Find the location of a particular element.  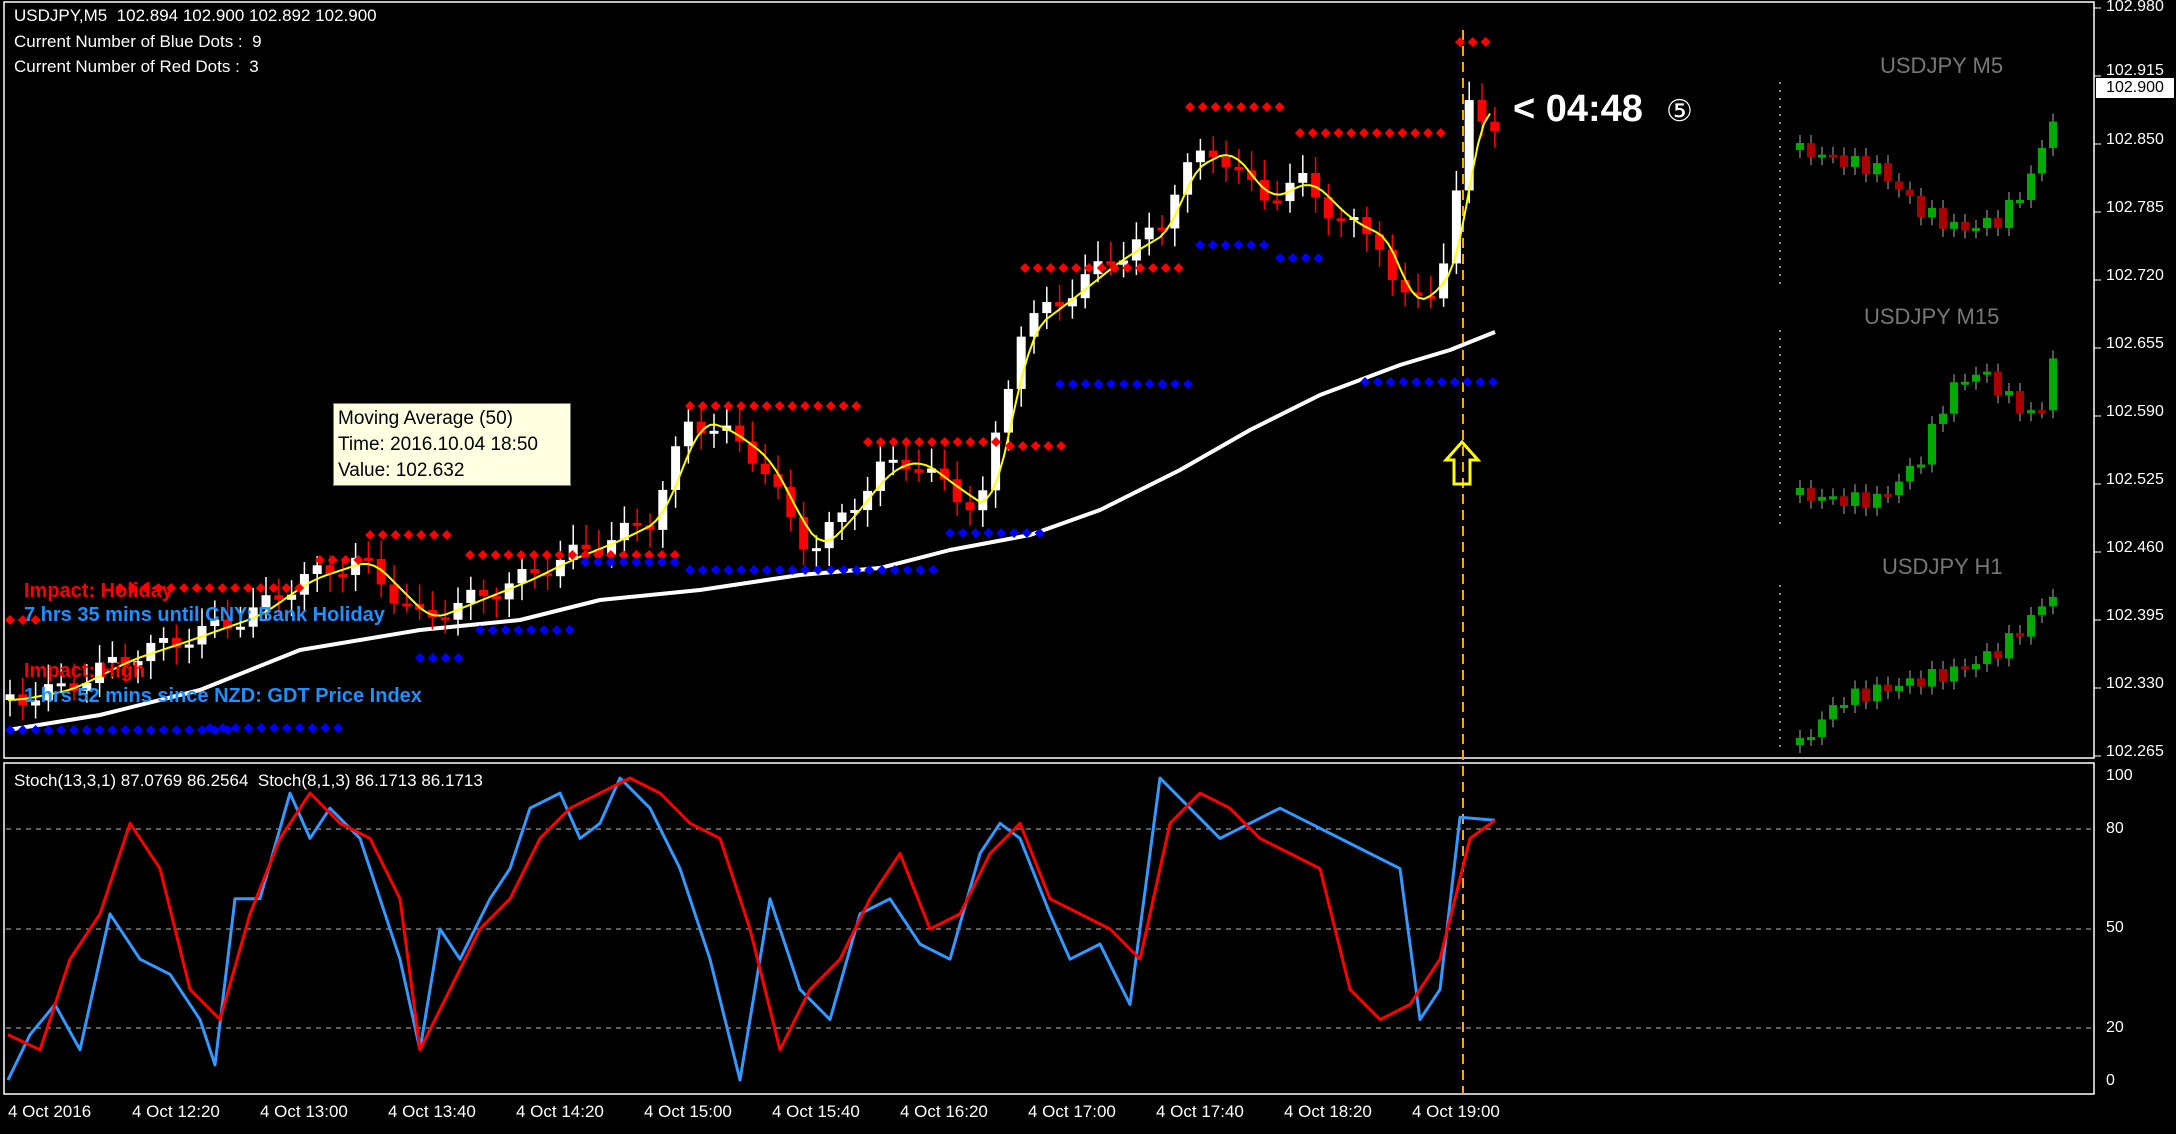

mini-charts is located at coordinates (1926, 433).